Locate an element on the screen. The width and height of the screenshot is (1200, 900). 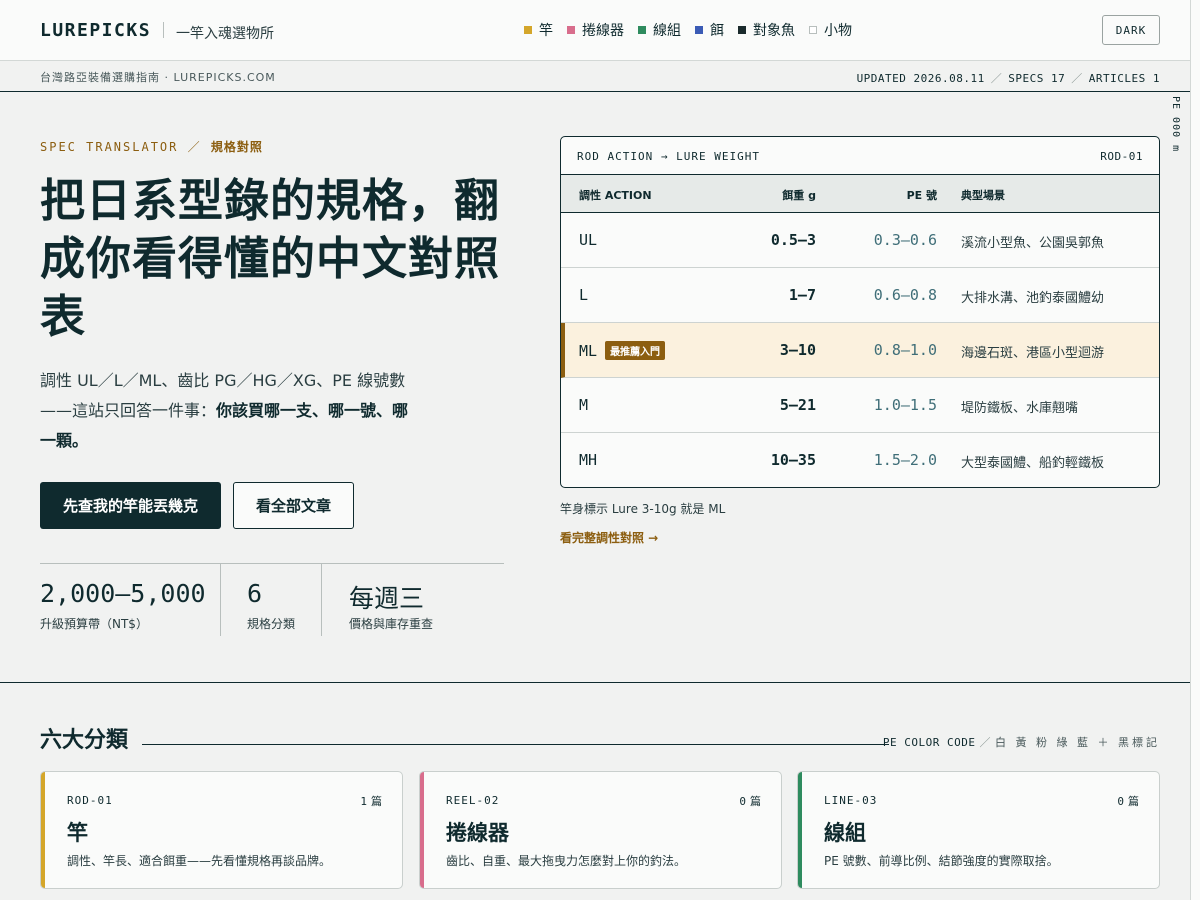
nav-item-line: 線組 is located at coordinates (659, 30).